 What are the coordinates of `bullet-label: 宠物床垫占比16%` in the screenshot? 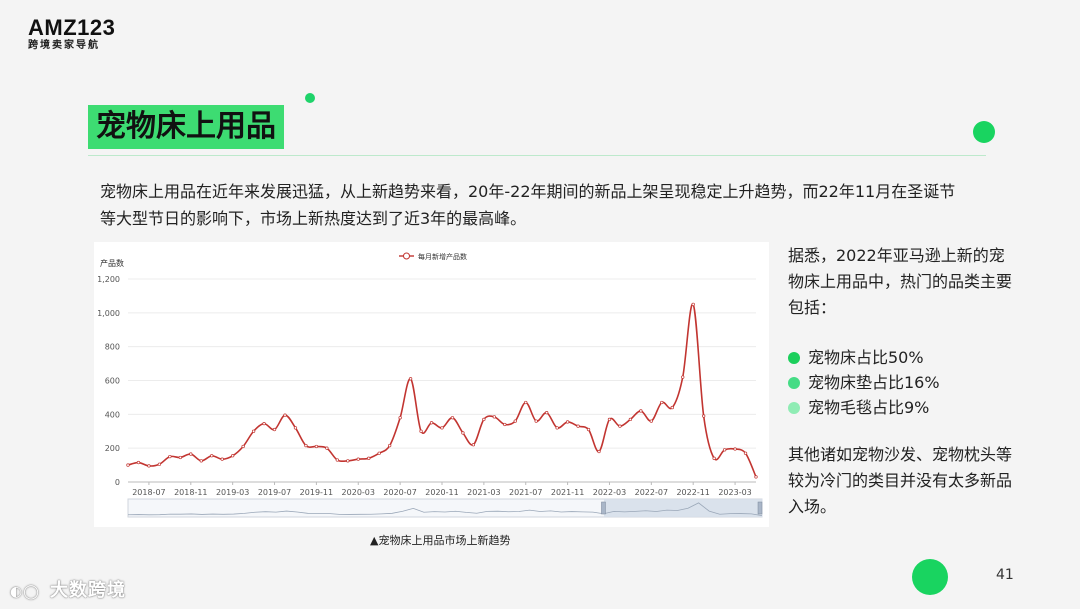 It's located at (874, 382).